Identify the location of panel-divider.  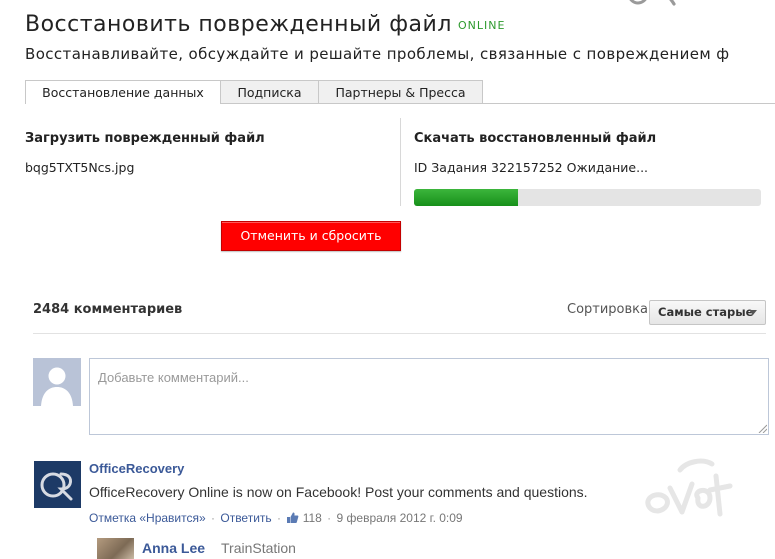
(400, 162).